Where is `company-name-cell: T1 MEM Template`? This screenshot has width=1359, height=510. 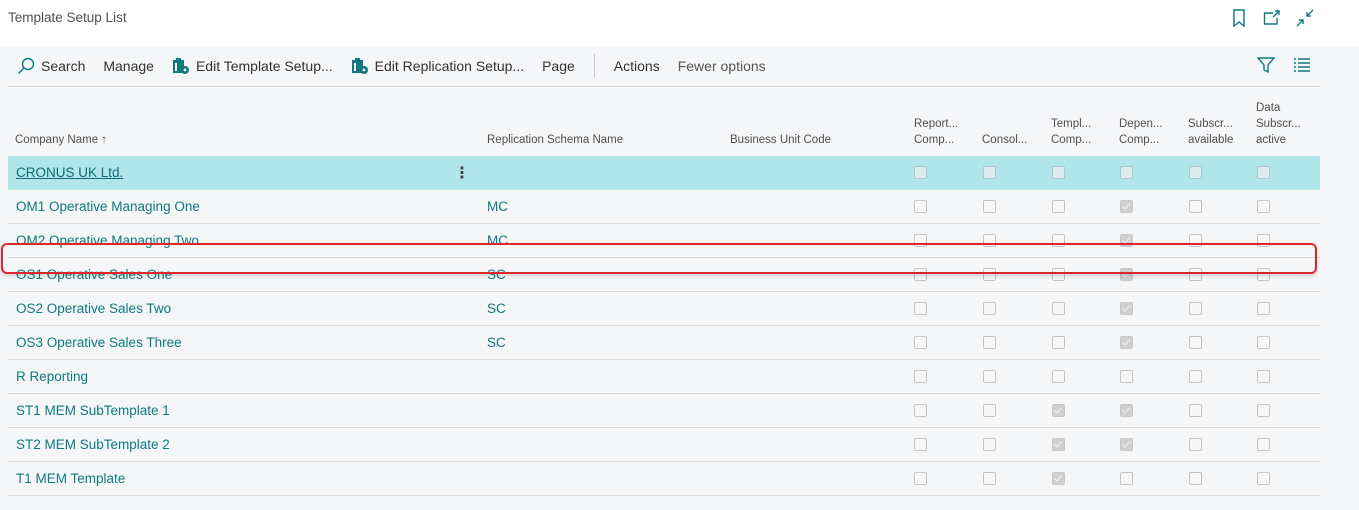 company-name-cell: T1 MEM Template is located at coordinates (70, 478).